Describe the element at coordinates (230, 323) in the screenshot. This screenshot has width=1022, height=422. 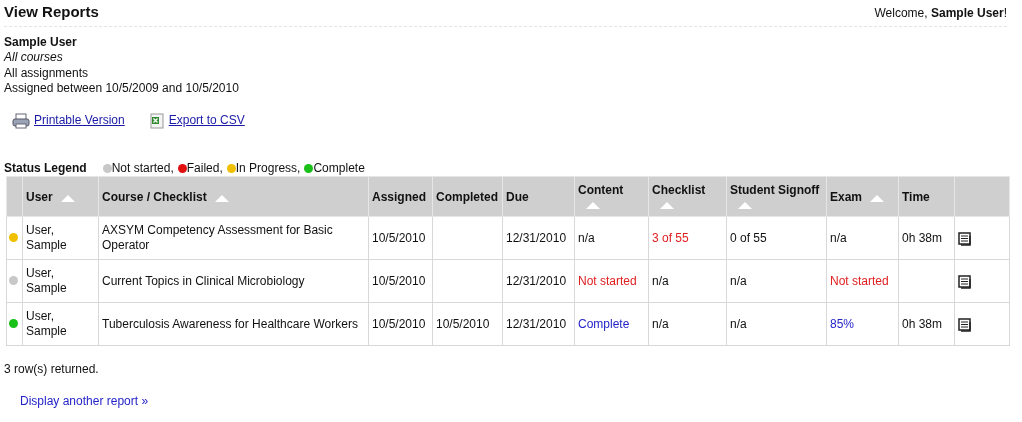
I see `table-cell: Tuberculosis Awareness for Healthcare Workers` at that location.